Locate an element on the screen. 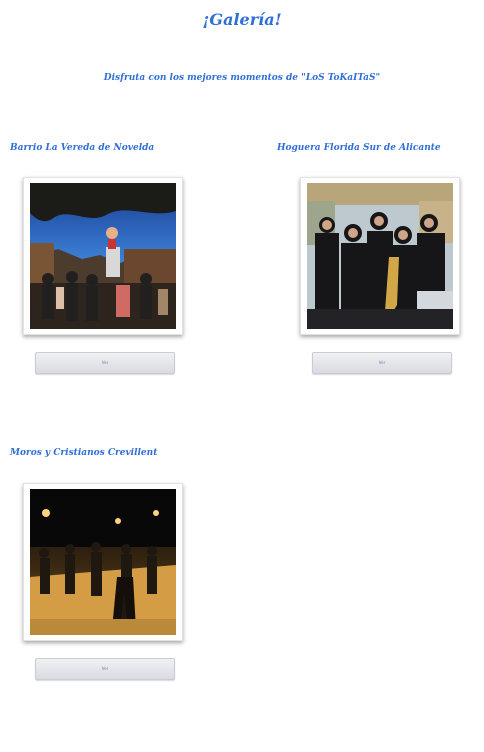  page-title: ¡Galería! is located at coordinates (242, 19).